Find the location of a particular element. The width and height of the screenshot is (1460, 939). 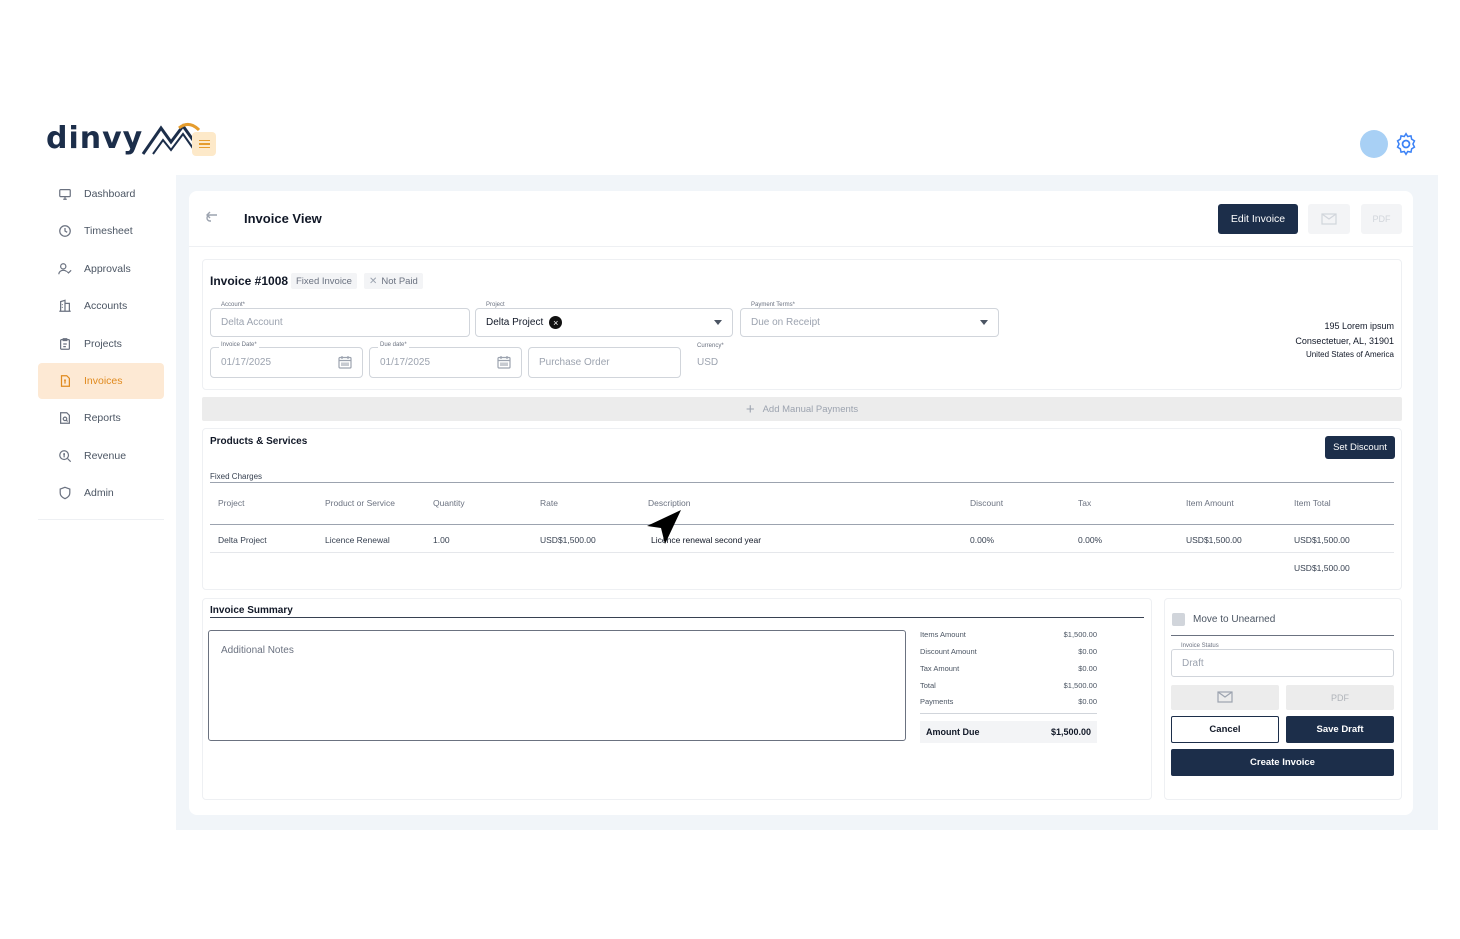

create-invoice-button: Create Invoice is located at coordinates (1282, 762).